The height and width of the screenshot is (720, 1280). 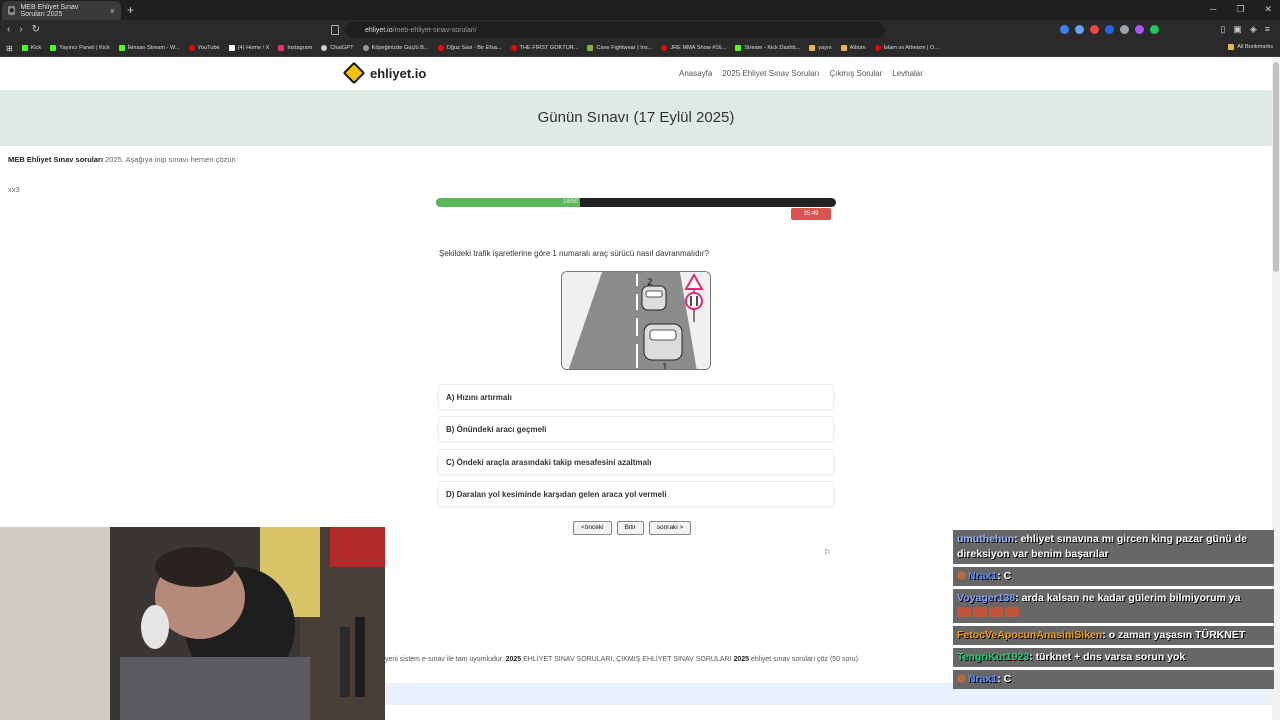 I want to click on bookmark-item: Kick, so click(x=31, y=48).